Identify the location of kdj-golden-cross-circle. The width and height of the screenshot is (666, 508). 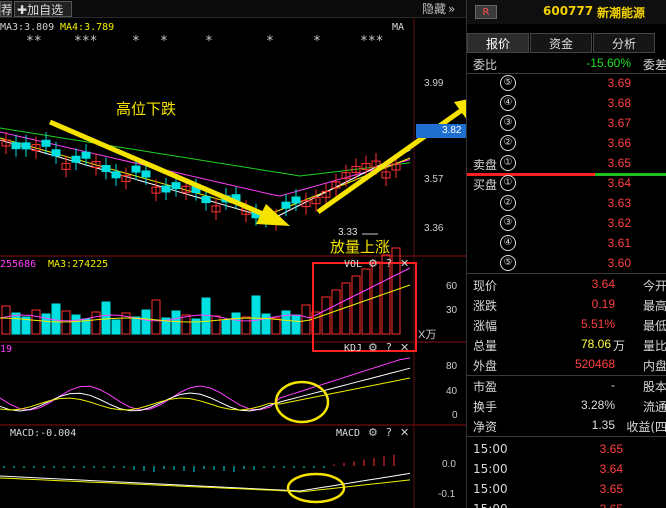
(302, 402).